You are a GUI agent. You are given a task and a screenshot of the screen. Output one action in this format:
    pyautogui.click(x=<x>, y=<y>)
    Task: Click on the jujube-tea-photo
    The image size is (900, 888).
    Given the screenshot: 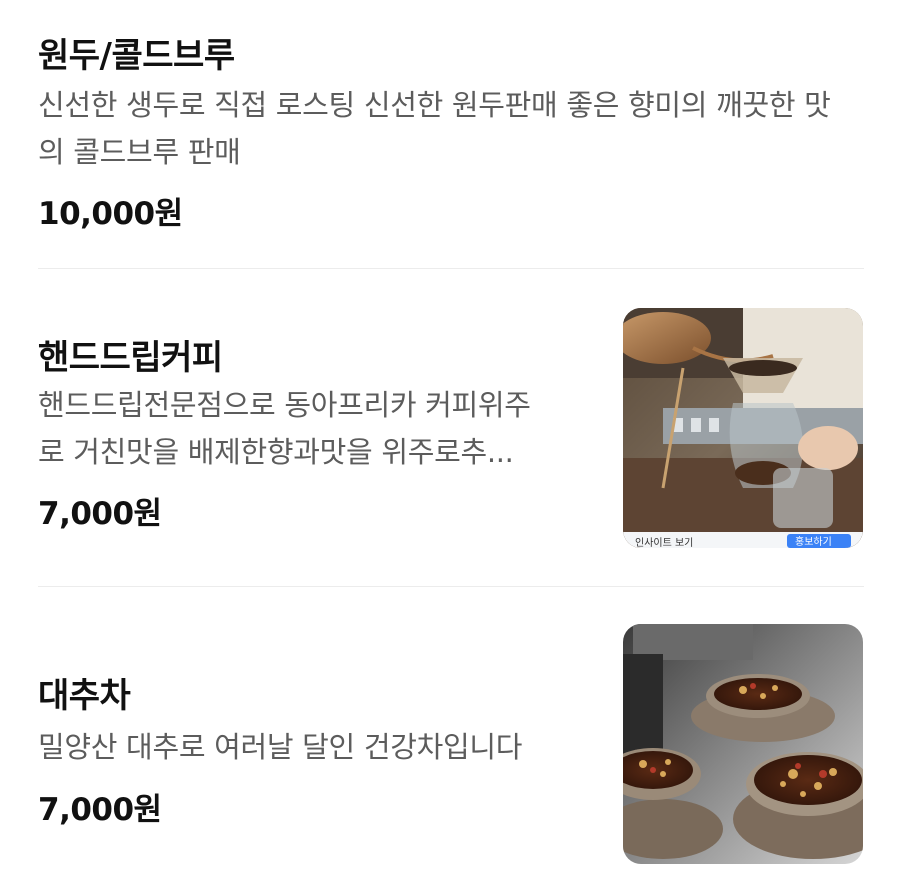 What is the action you would take?
    pyautogui.click(x=743, y=744)
    